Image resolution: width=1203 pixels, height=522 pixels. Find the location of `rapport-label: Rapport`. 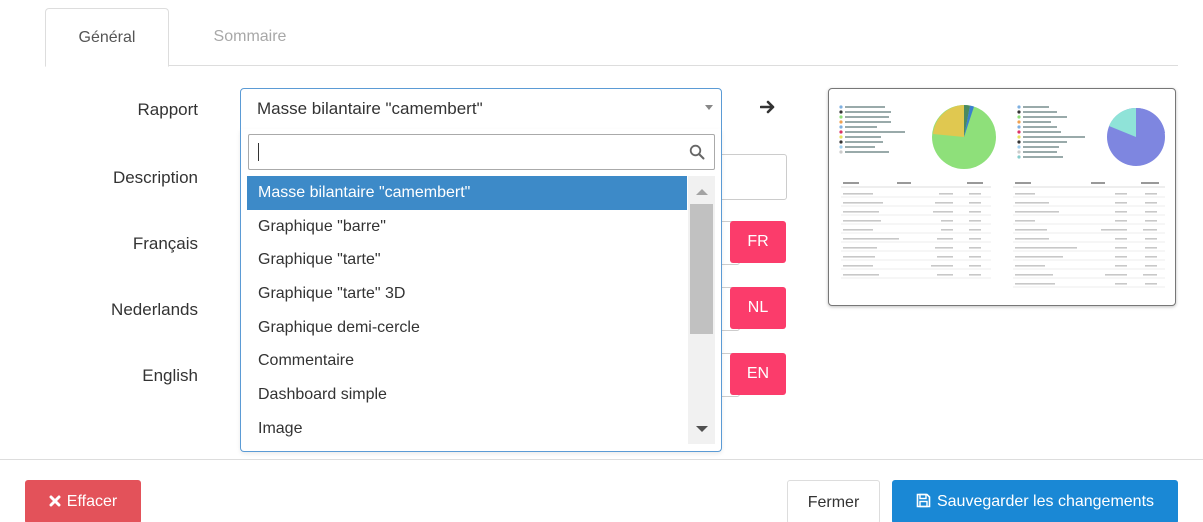

rapport-label: Rapport is located at coordinates (167, 109).